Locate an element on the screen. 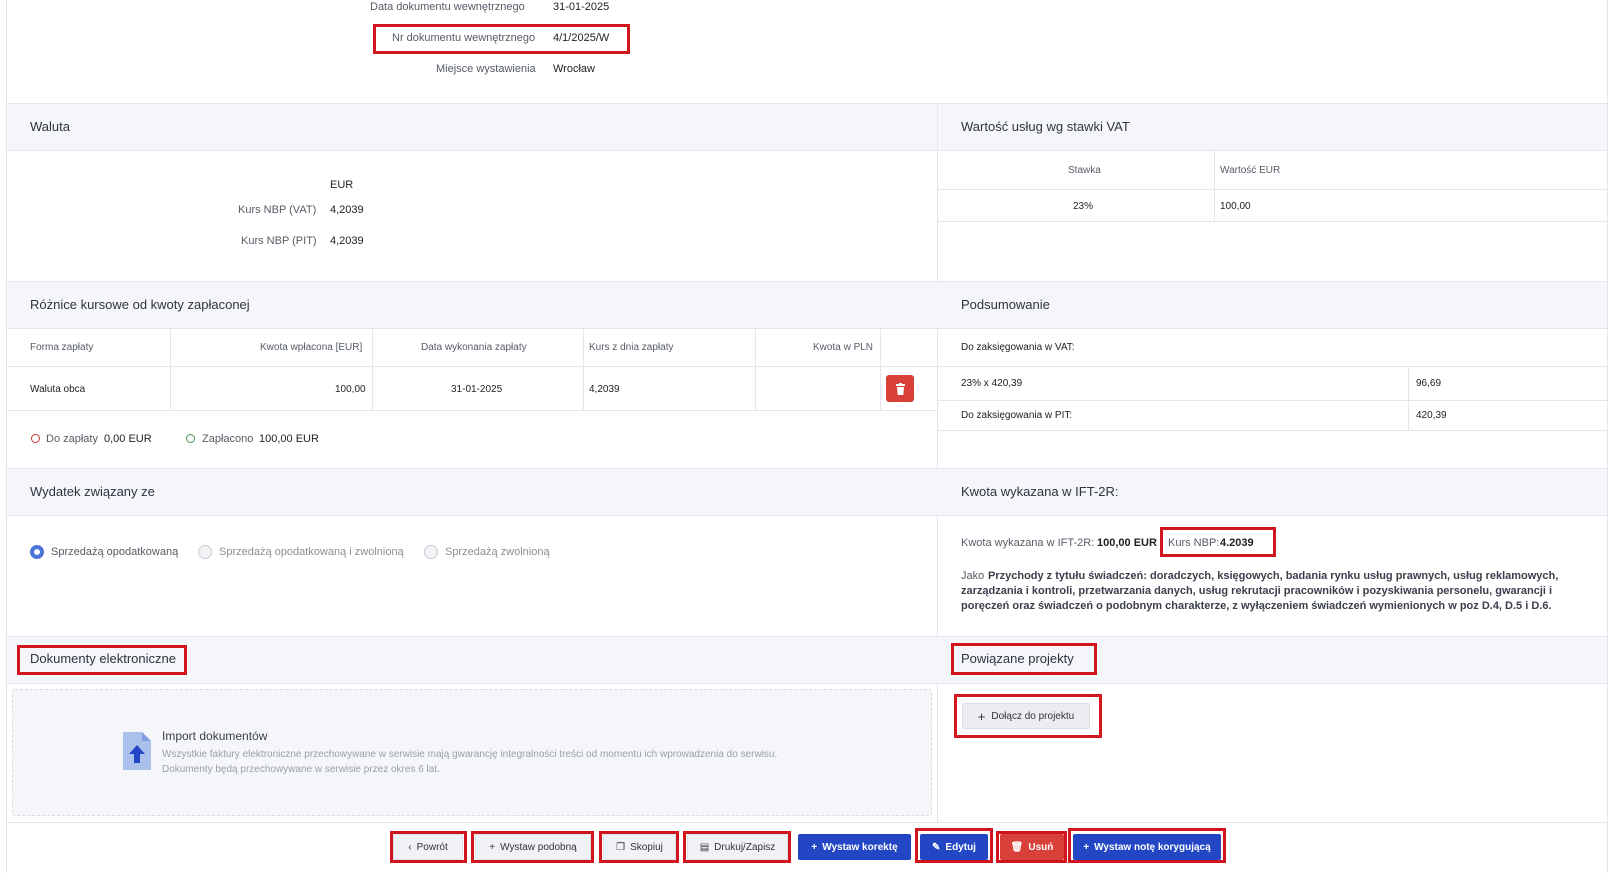  doc-place-label: Miejsce wystawienia is located at coordinates (486, 69).